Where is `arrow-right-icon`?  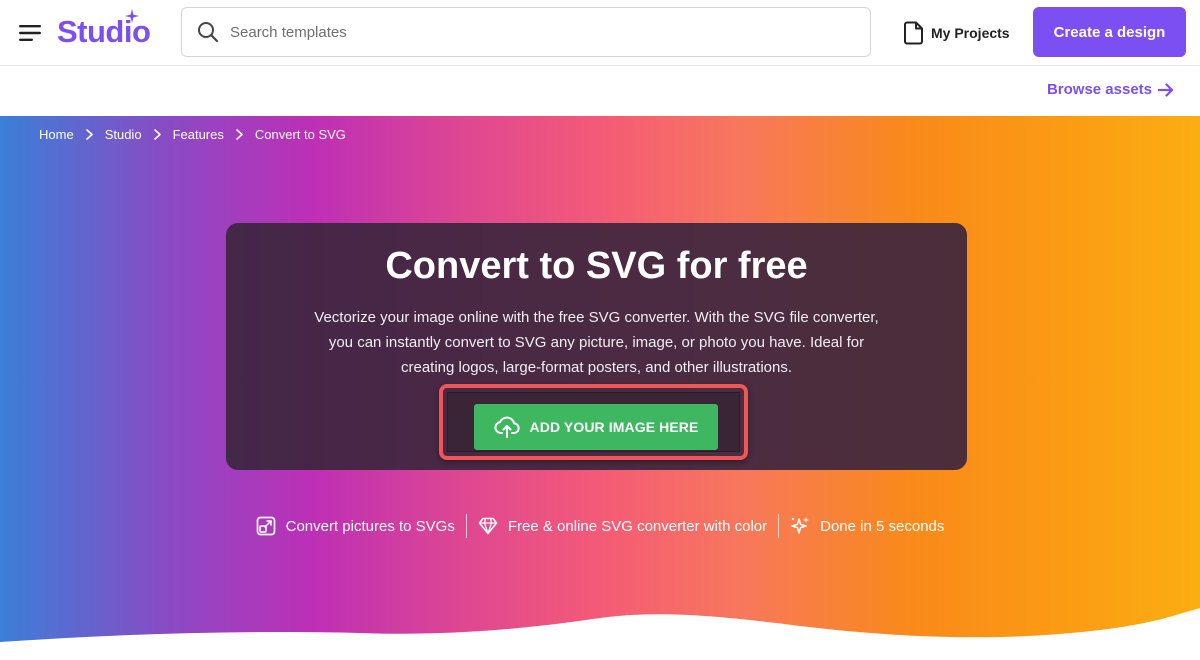
arrow-right-icon is located at coordinates (1166, 89).